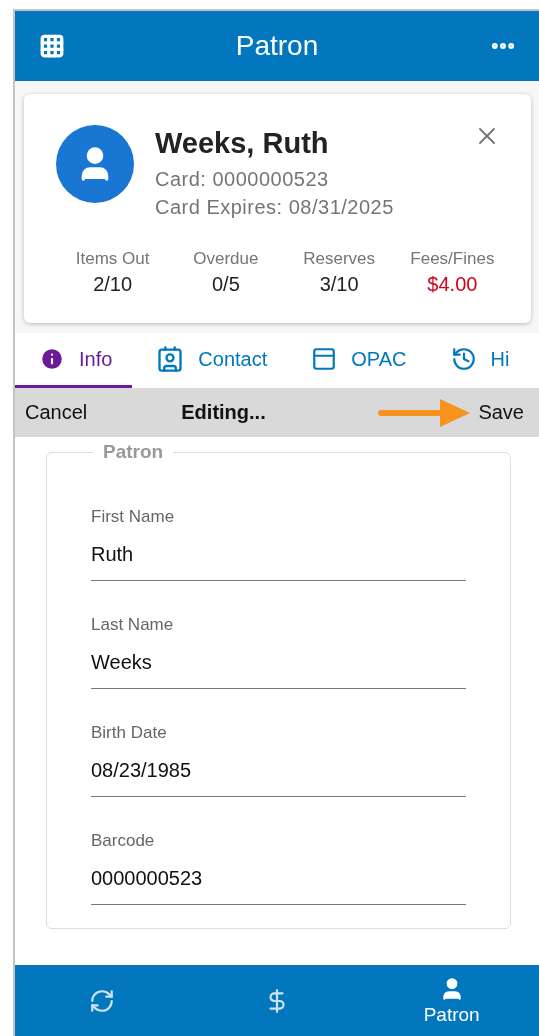  What do you see at coordinates (210, 360) in the screenshot?
I see `tab: Contact` at bounding box center [210, 360].